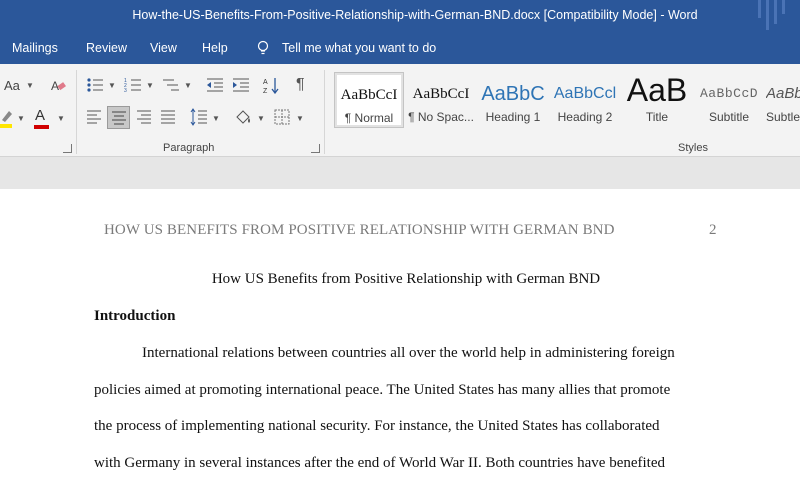 This screenshot has width=800, height=483. I want to click on align-left-icon, so click(94, 117).